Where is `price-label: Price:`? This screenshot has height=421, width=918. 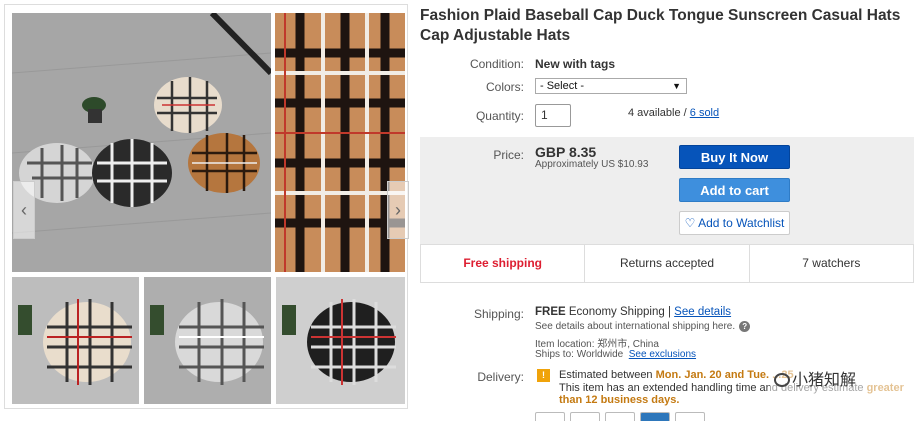 price-label: Price: is located at coordinates (508, 155).